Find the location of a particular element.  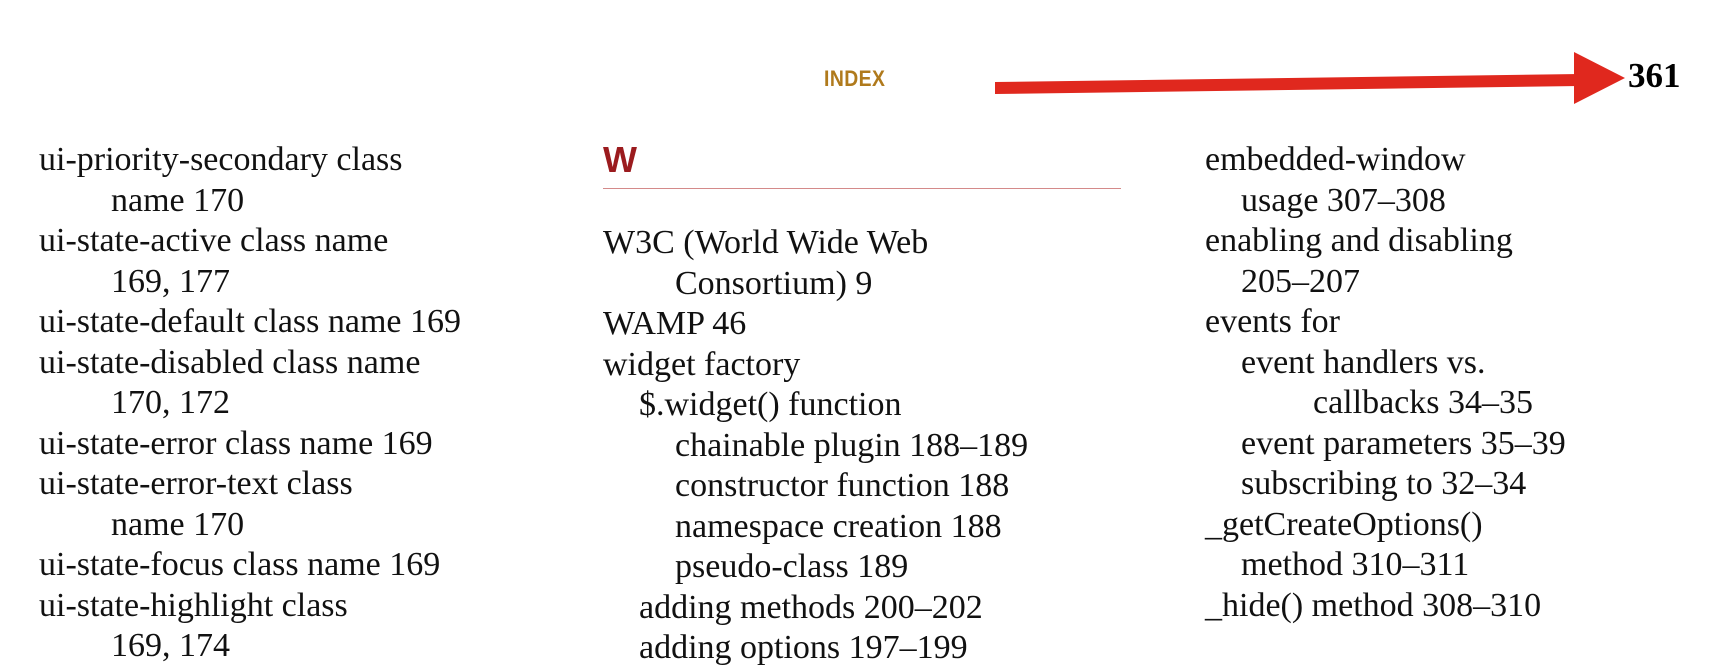

index-subentry: 169, 174 is located at coordinates (170, 645).